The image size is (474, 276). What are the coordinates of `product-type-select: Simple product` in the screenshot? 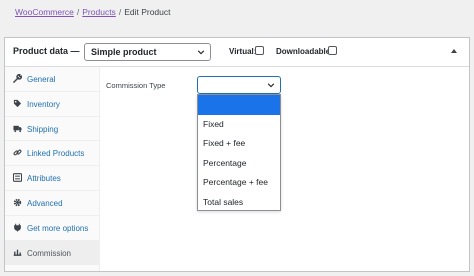 It's located at (147, 52).